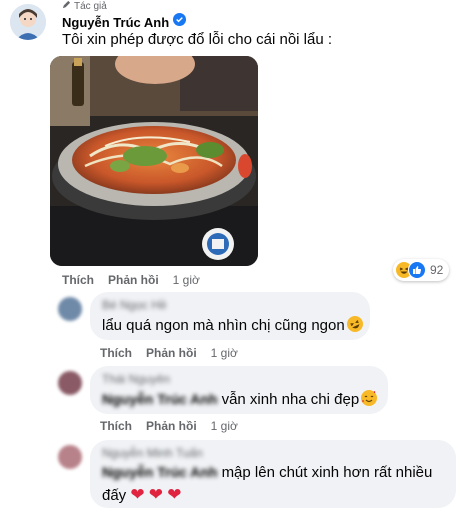 The height and width of the screenshot is (512, 472). What do you see at coordinates (114, 495) in the screenshot?
I see `reply-text-content: đấy` at bounding box center [114, 495].